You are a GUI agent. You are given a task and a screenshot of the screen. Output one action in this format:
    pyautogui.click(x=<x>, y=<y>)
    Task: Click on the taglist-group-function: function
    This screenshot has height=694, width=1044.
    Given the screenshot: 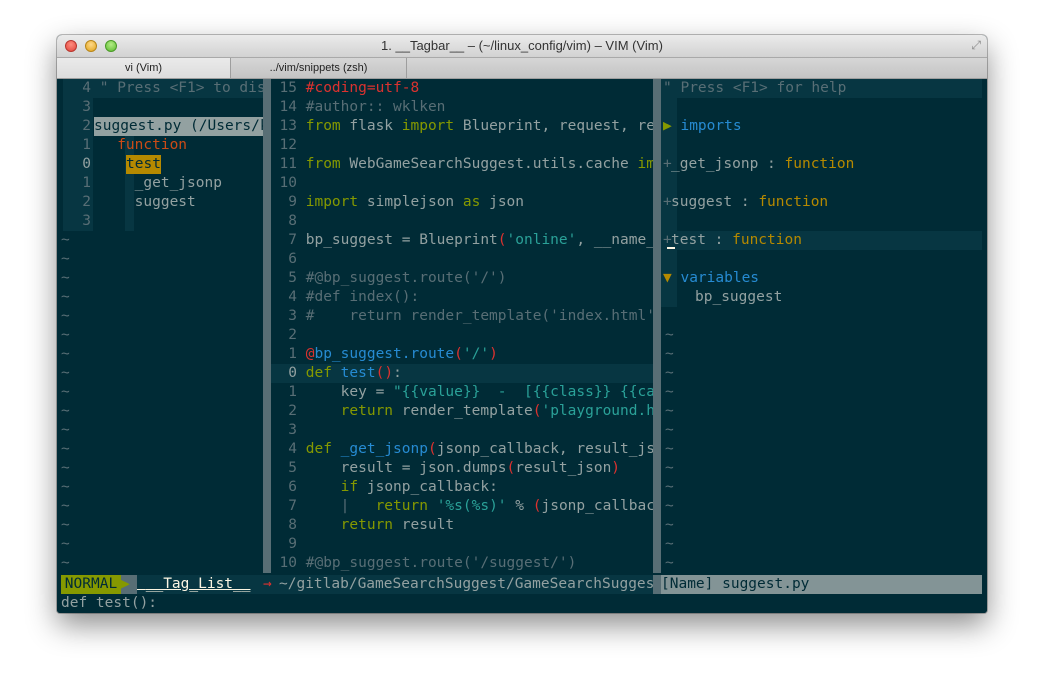 What is the action you would take?
    pyautogui.click(x=152, y=145)
    